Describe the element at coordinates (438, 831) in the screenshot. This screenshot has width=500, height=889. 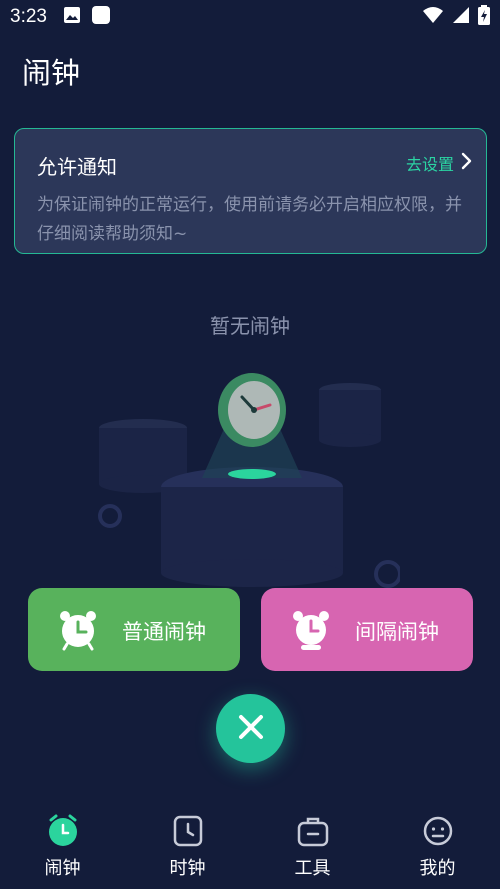
I see `profile-icon` at that location.